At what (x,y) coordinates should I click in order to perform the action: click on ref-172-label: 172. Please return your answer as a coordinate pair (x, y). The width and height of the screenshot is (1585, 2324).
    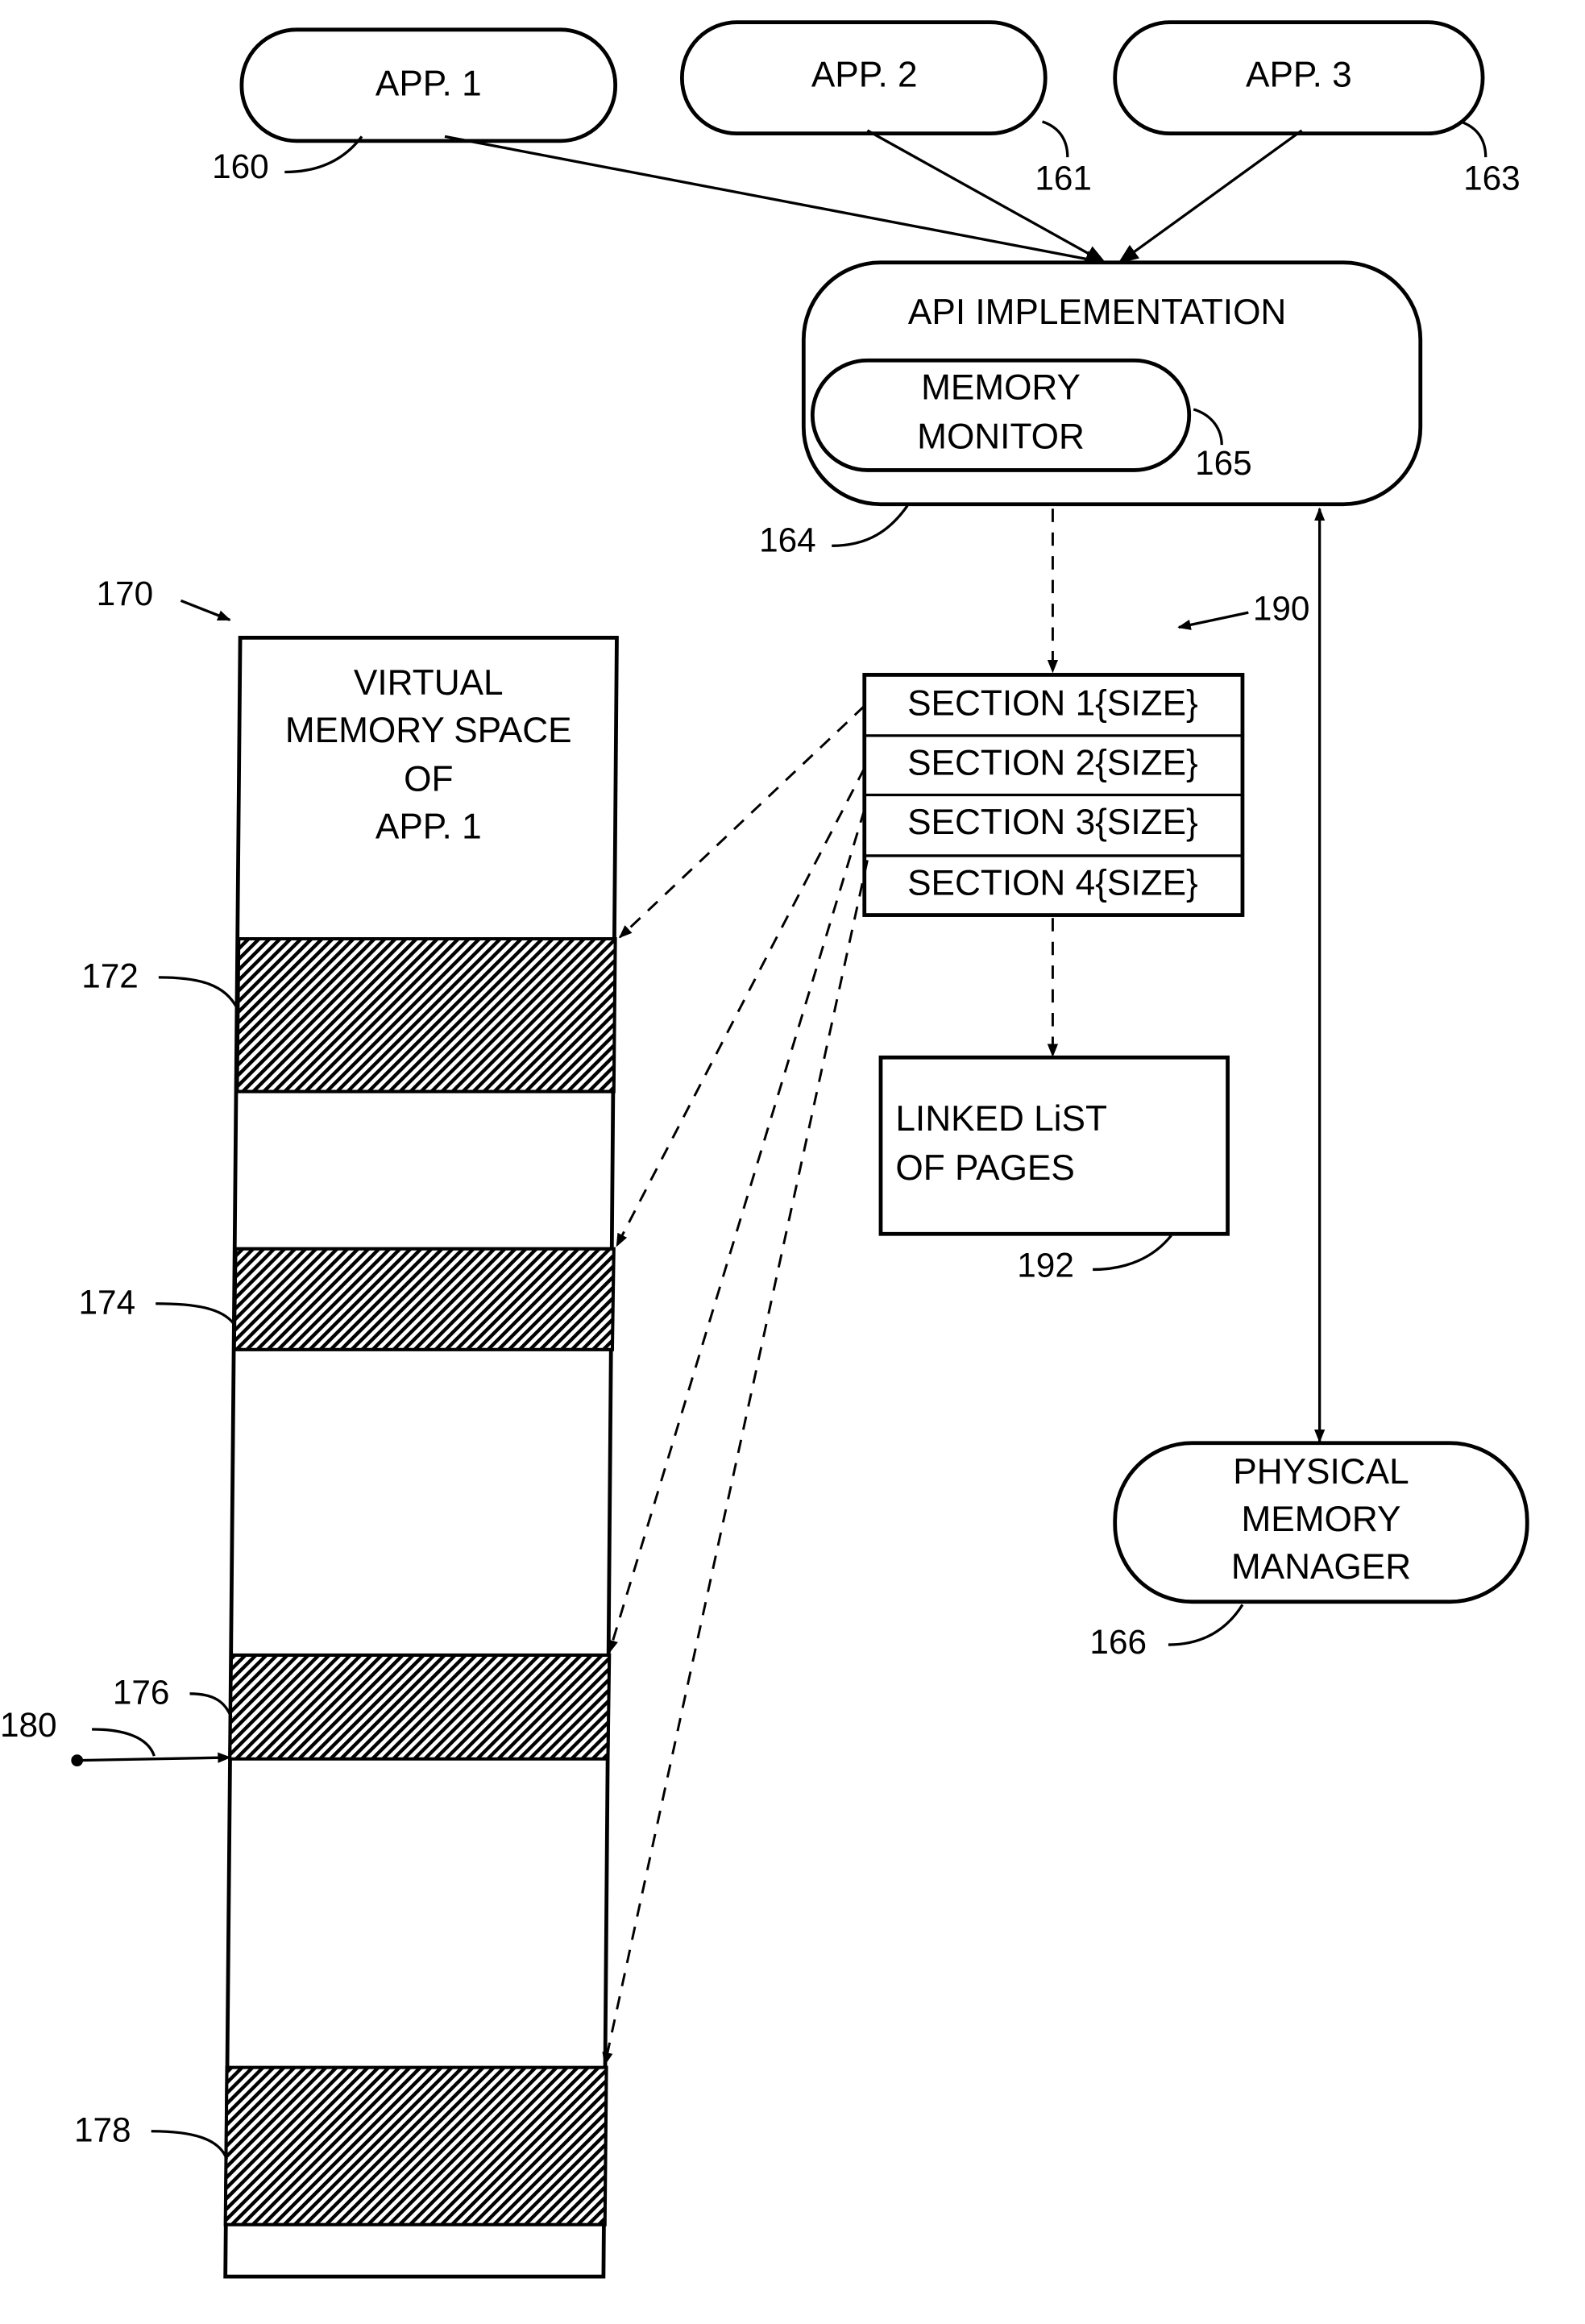
    Looking at the image, I should click on (110, 976).